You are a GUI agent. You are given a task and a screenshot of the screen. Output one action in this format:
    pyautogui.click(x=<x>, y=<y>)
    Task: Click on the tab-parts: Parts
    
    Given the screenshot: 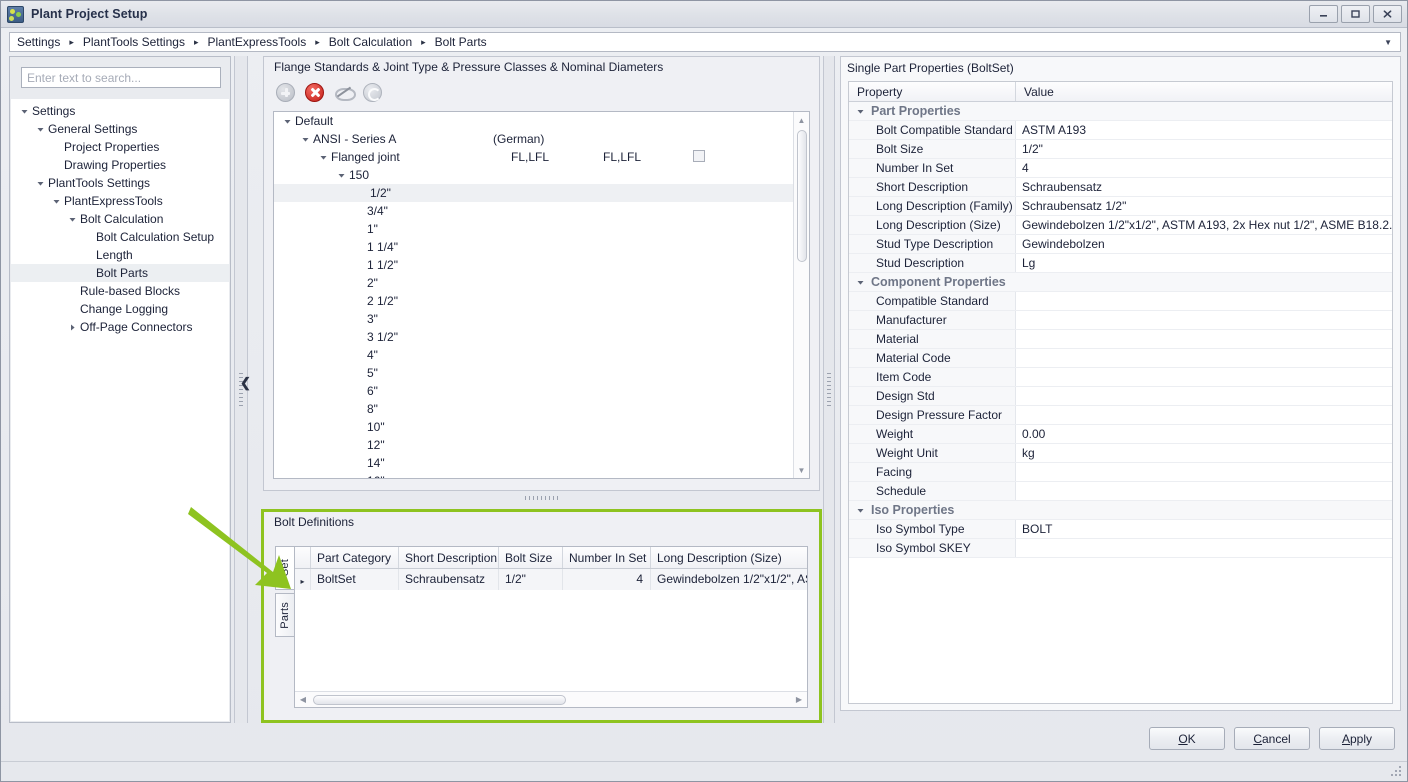 What is the action you would take?
    pyautogui.click(x=285, y=615)
    